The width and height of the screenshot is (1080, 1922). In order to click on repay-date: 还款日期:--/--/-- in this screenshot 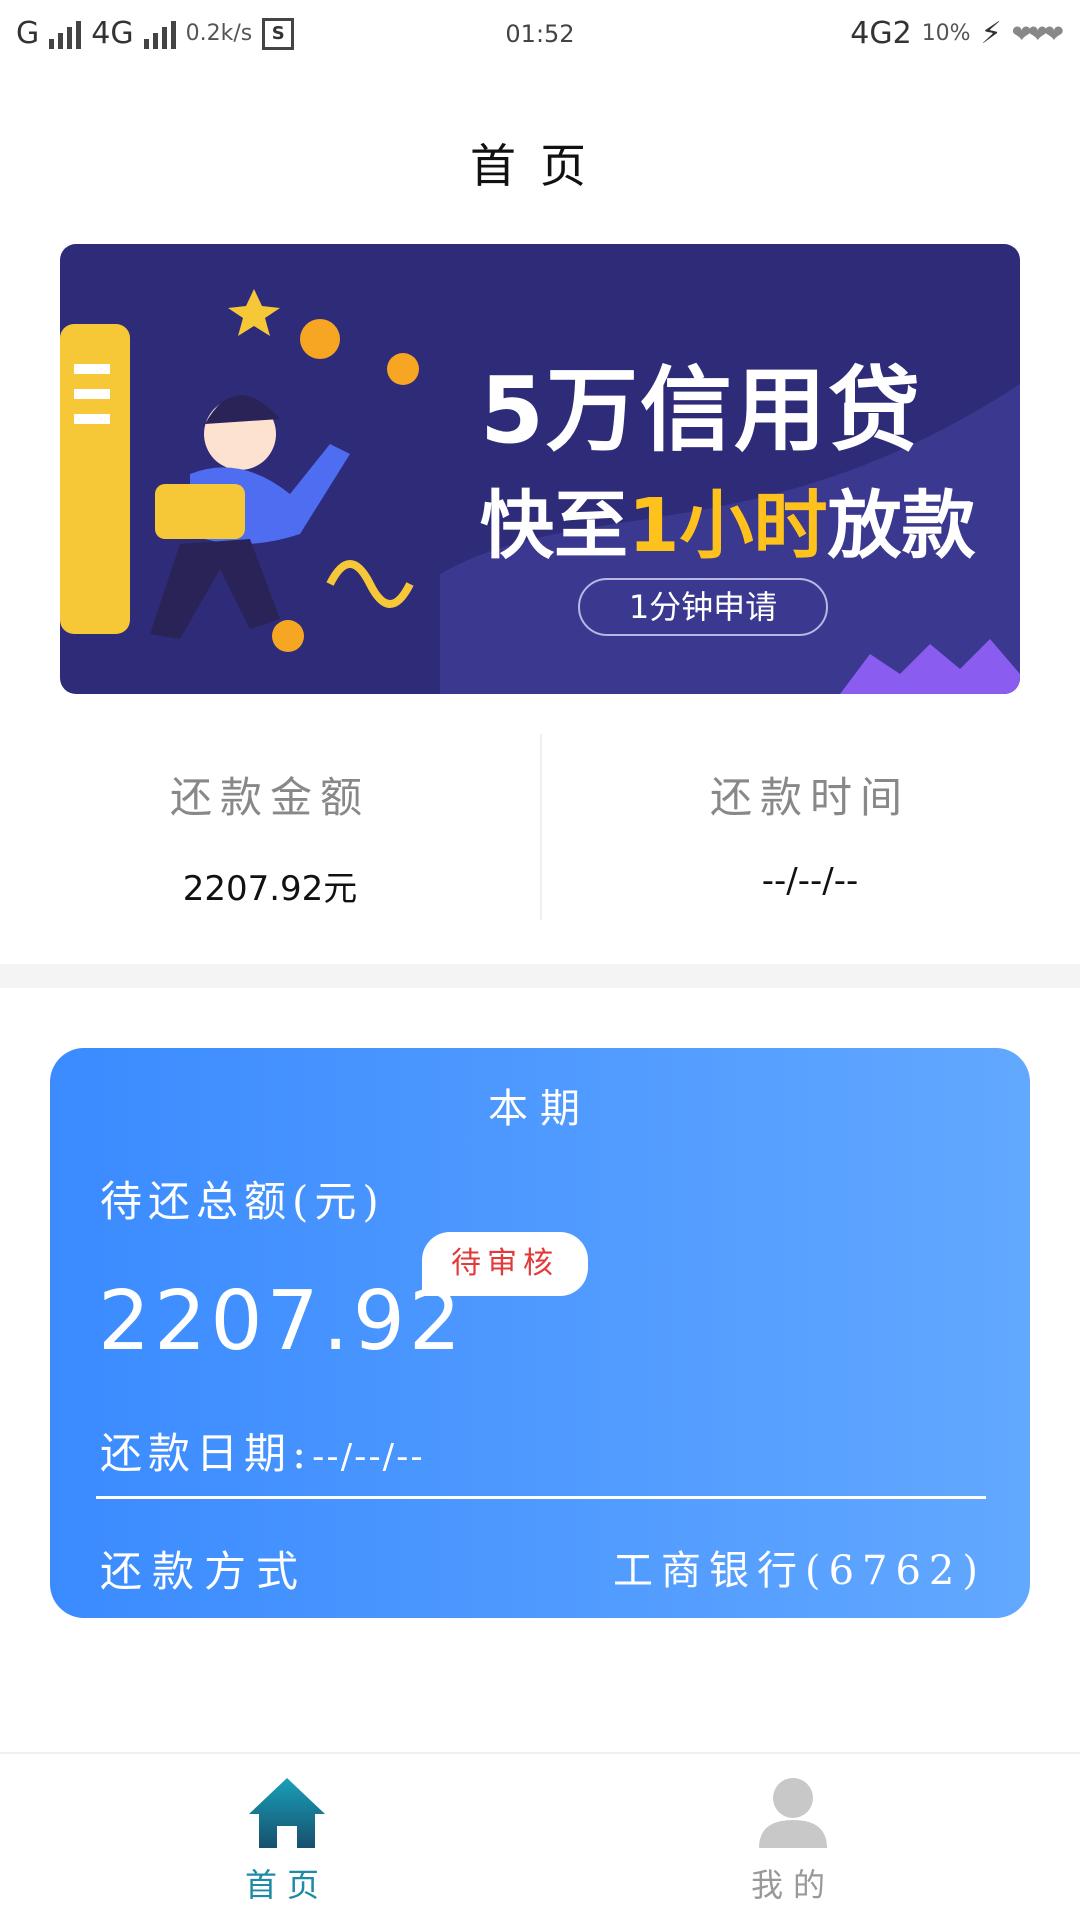, I will do `click(262, 1450)`.